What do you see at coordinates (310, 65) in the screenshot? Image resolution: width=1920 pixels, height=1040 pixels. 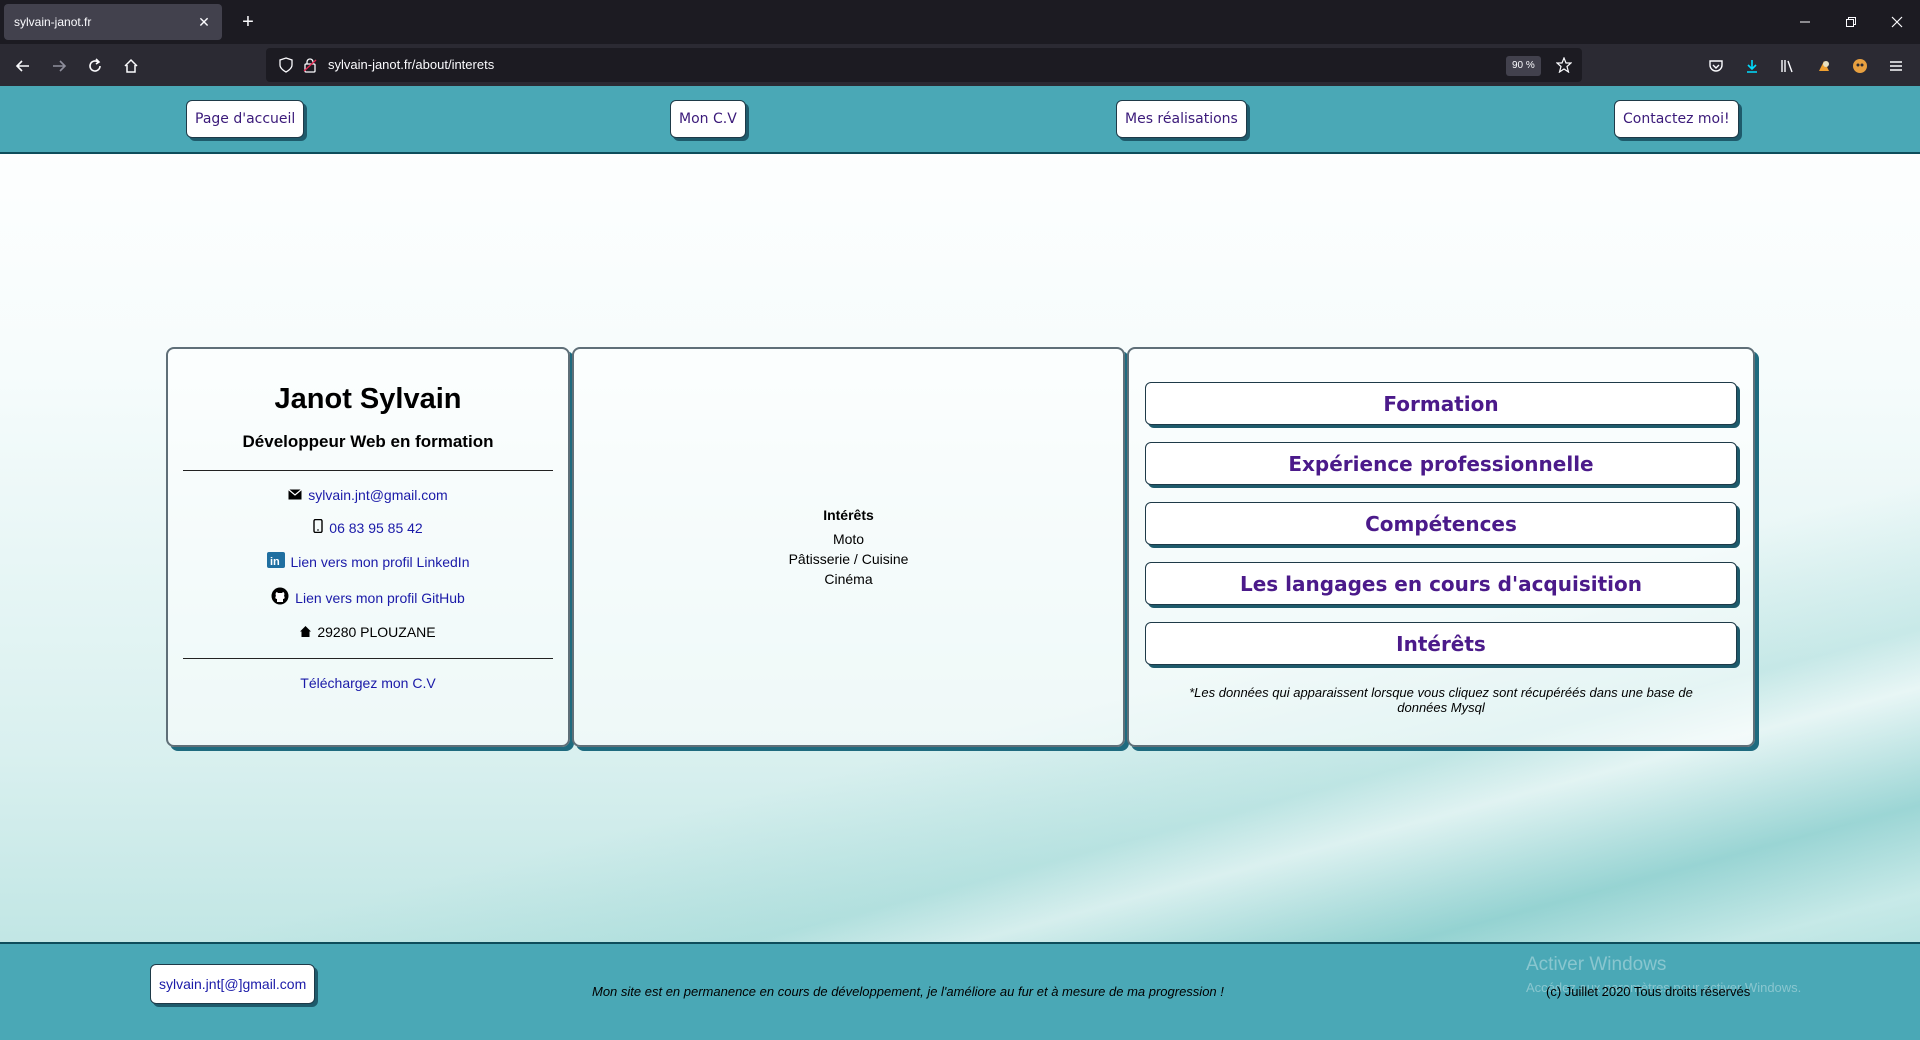 I see `lock-icon` at bounding box center [310, 65].